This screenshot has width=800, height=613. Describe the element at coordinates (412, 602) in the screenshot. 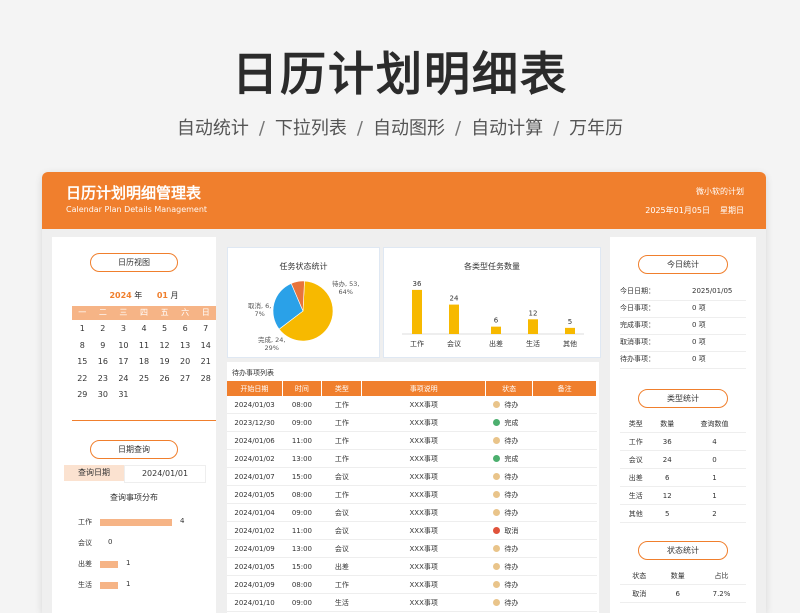

I see `task-row: 2024/01/10 09:00 生活 XXX事项 待办` at that location.